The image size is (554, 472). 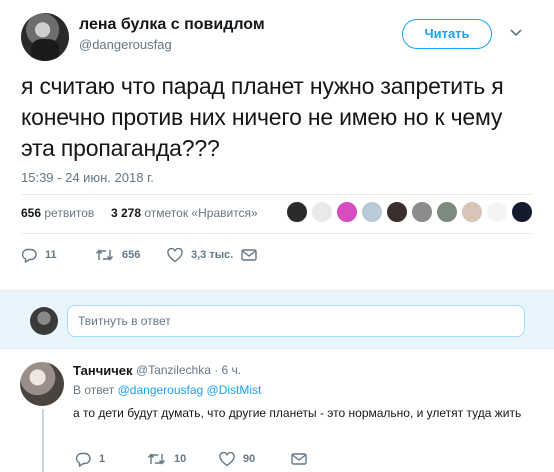 What do you see at coordinates (237, 459) in the screenshot?
I see `like-action: 90` at bounding box center [237, 459].